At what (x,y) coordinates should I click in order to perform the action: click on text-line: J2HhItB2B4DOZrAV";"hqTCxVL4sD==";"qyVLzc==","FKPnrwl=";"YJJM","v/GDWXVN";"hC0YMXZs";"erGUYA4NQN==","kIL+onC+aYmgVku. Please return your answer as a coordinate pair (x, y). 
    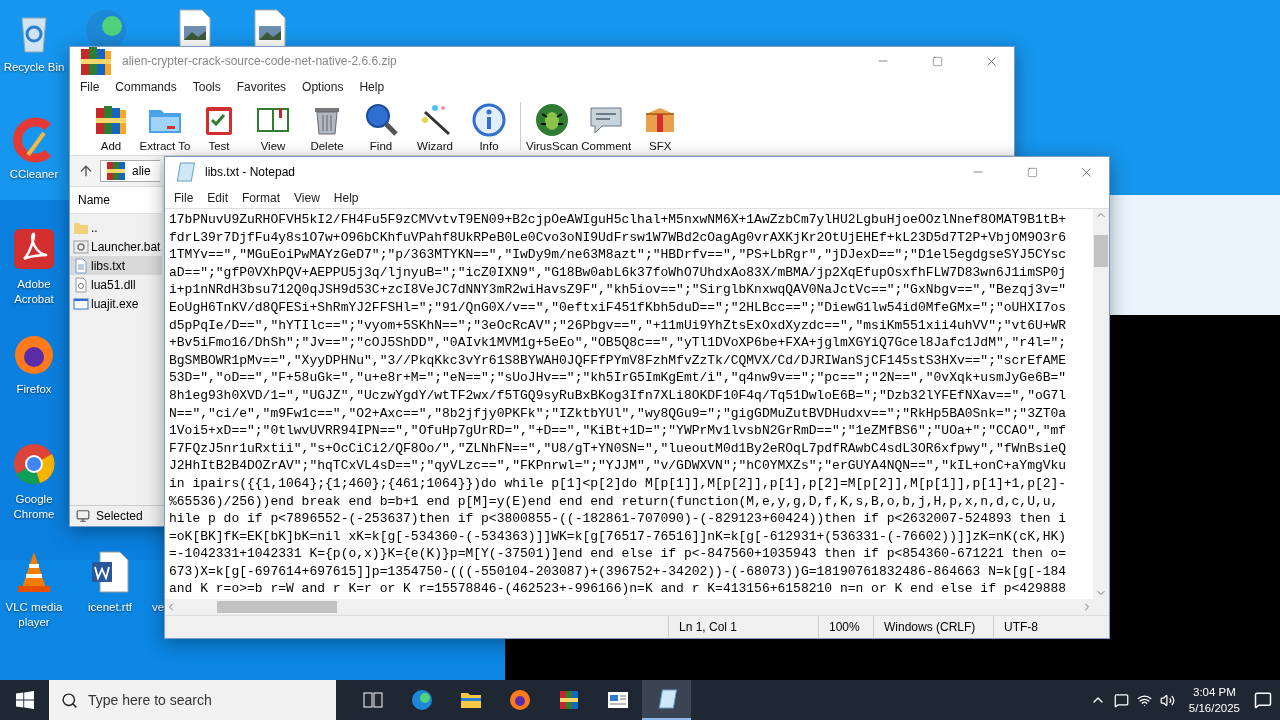
    Looking at the image, I should click on (618, 466).